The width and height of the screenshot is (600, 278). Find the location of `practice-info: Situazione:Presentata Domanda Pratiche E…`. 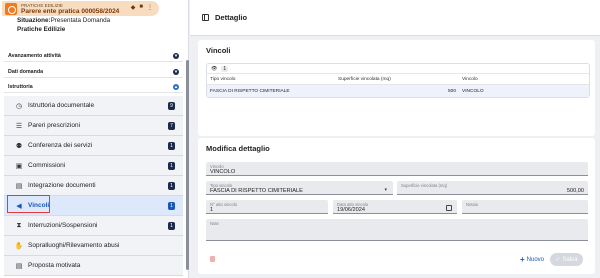

practice-info: Situazione:Presentata Domanda Pratiche E… is located at coordinates (63, 25).